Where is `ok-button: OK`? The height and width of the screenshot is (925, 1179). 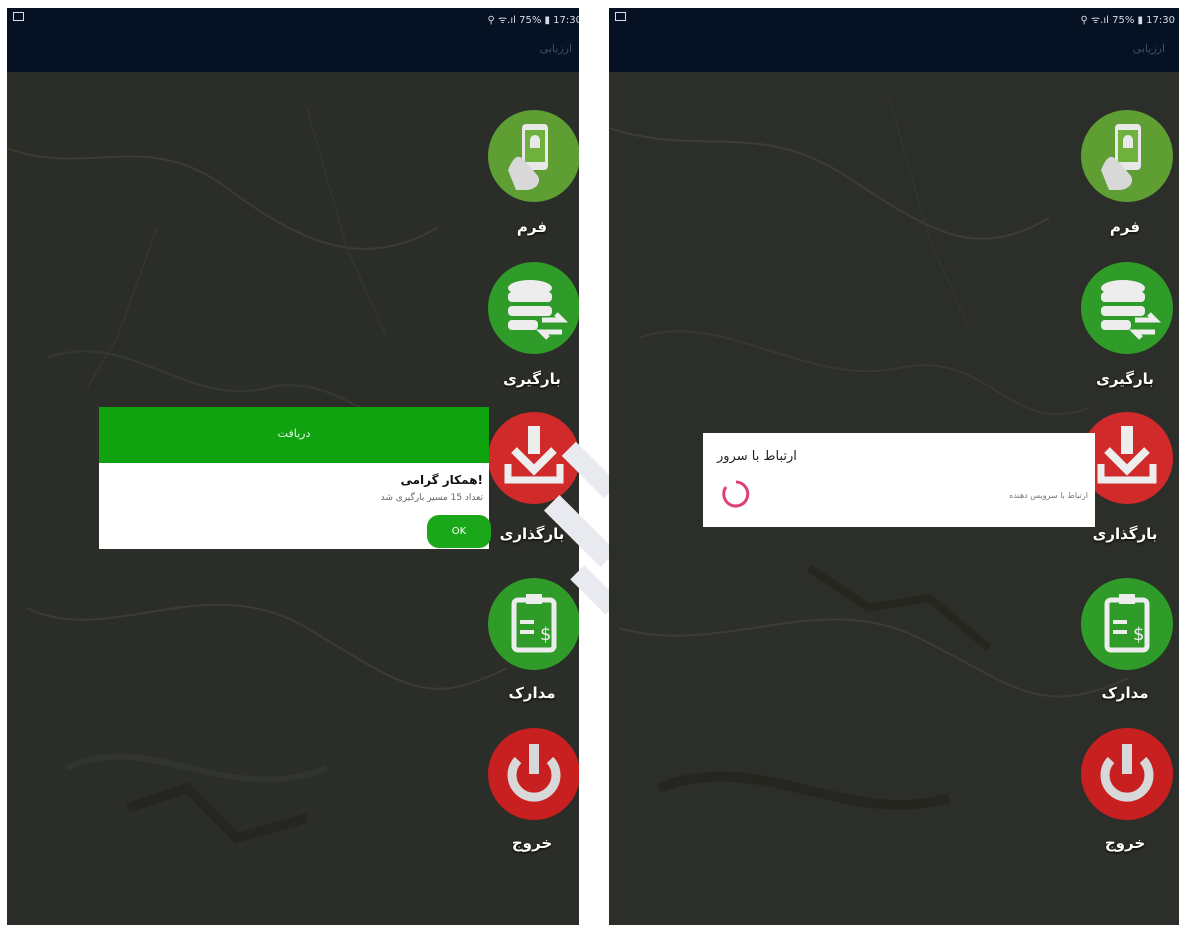
ok-button: OK is located at coordinates (459, 531).